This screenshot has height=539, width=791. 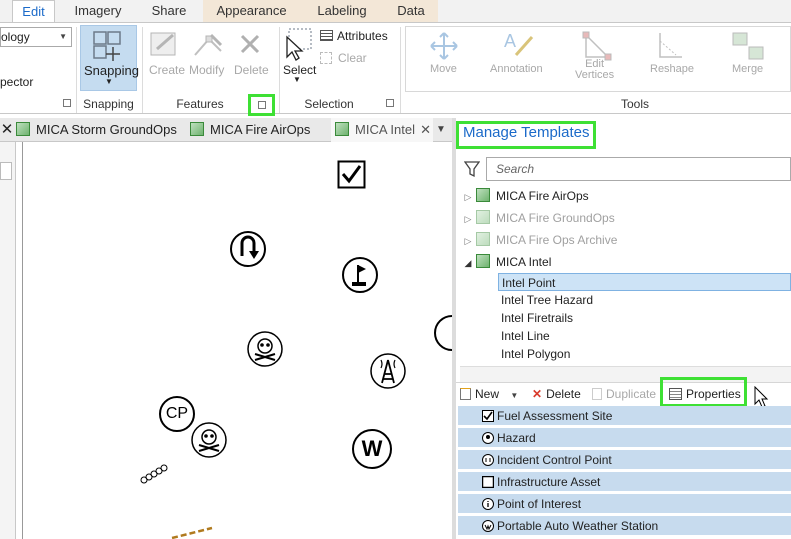 I want to click on dashed-line-icon, so click(x=192, y=532).